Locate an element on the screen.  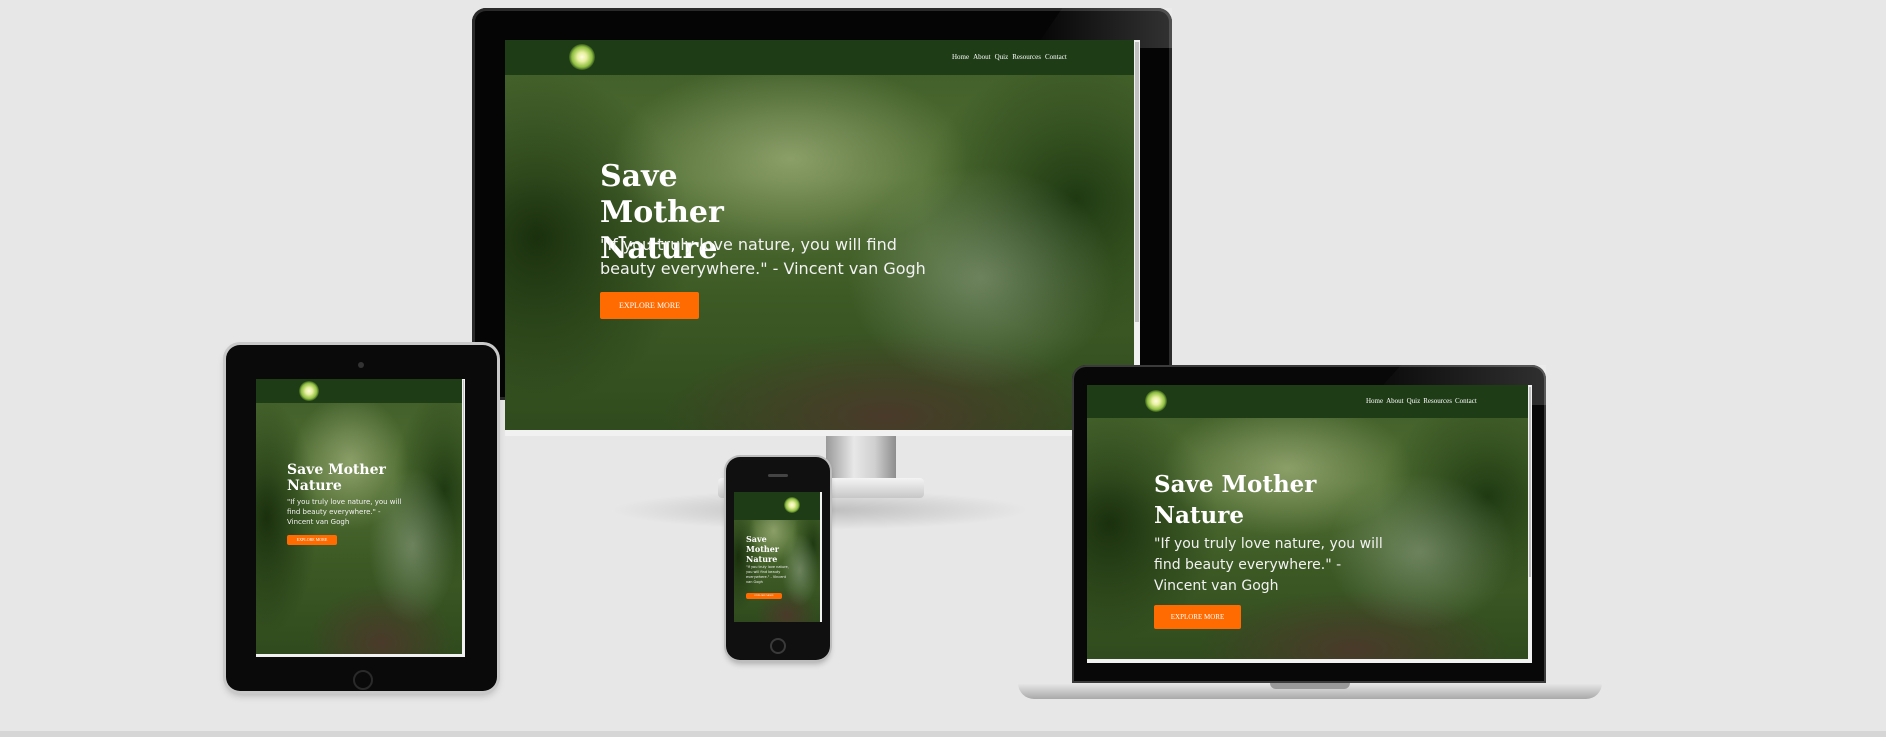
tablet-home-button is located at coordinates (363, 680).